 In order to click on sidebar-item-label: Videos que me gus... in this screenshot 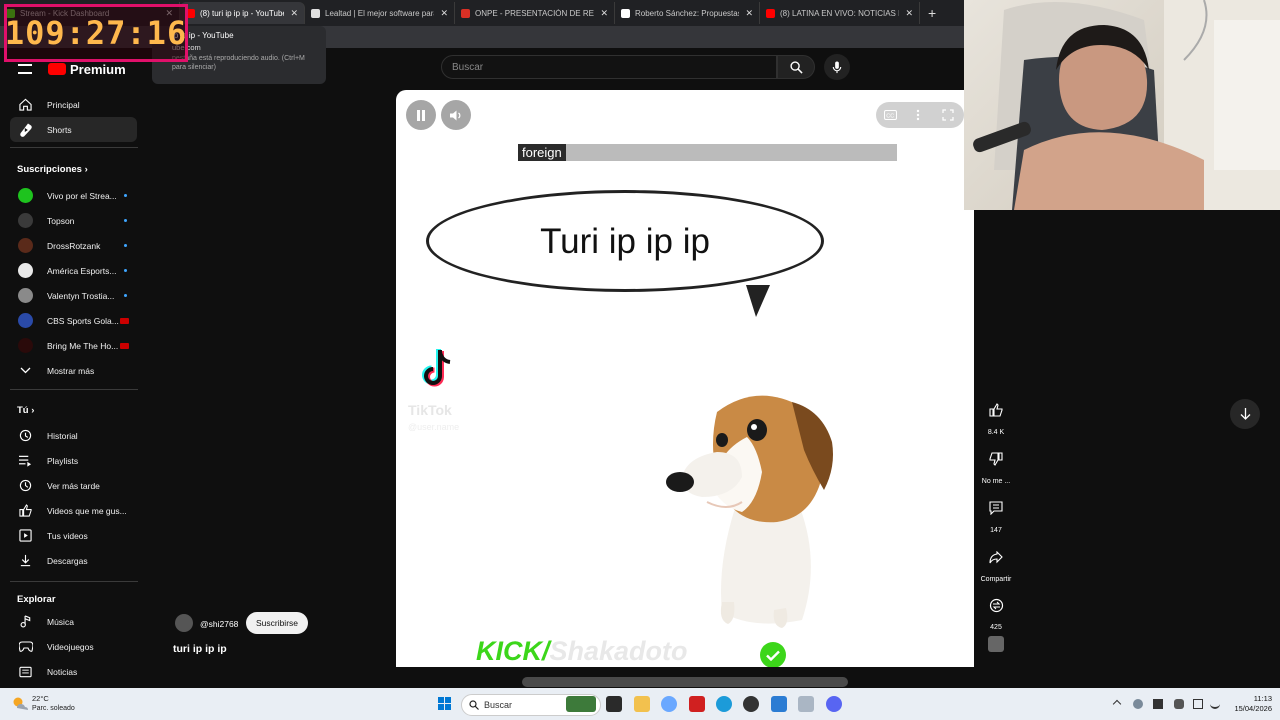, I will do `click(87, 510)`.